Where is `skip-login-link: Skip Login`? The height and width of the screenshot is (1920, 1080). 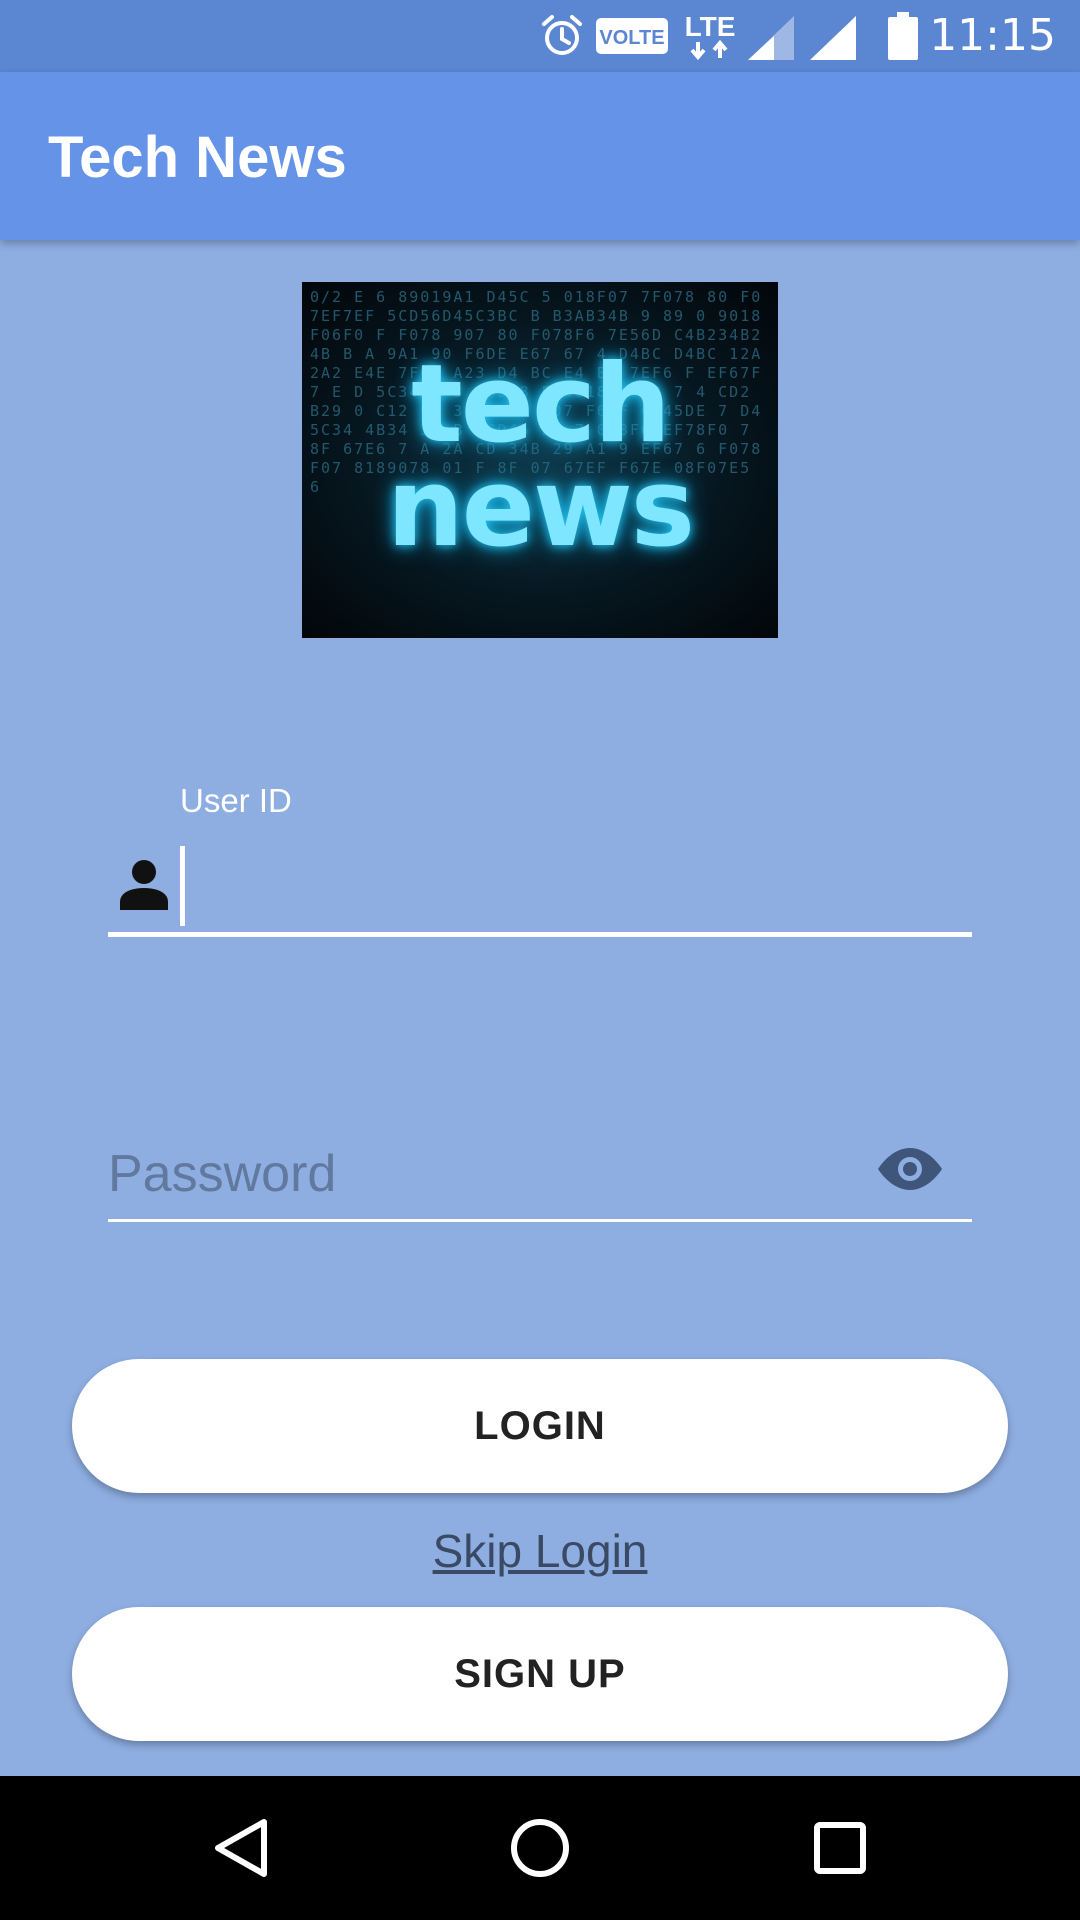
skip-login-link: Skip Login is located at coordinates (540, 1551).